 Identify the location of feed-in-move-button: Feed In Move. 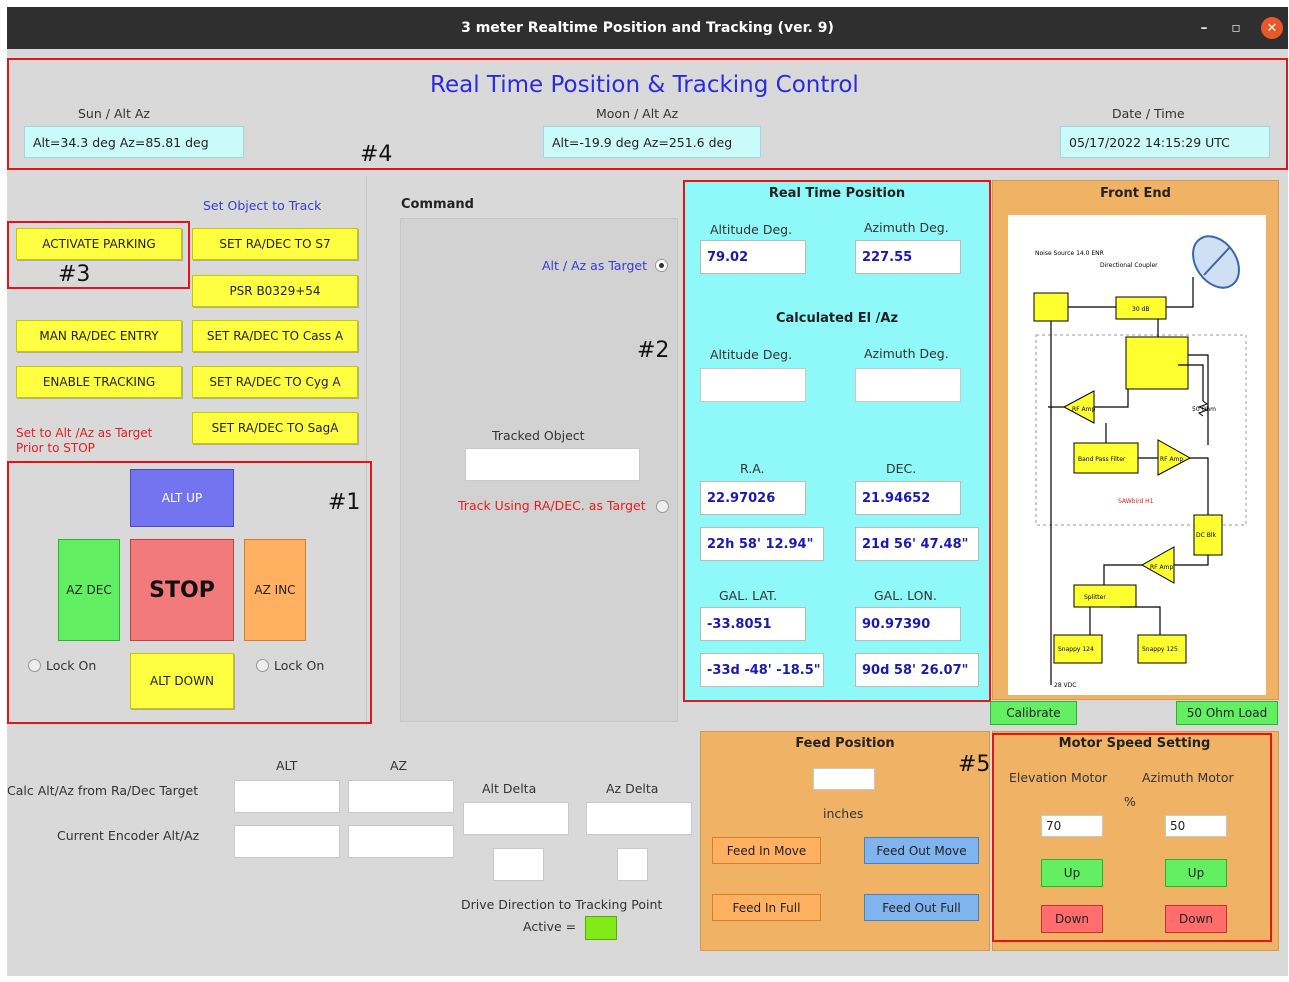
(766, 850).